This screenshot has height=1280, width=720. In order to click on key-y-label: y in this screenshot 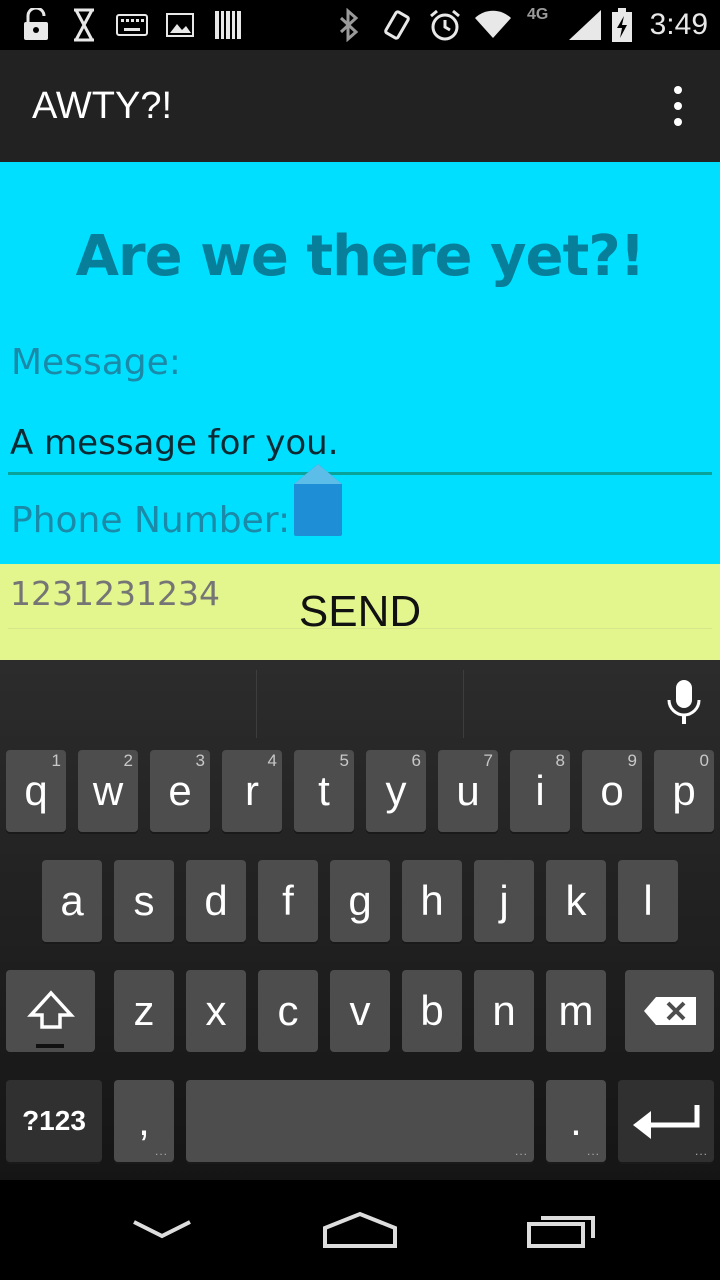, I will do `click(396, 790)`.